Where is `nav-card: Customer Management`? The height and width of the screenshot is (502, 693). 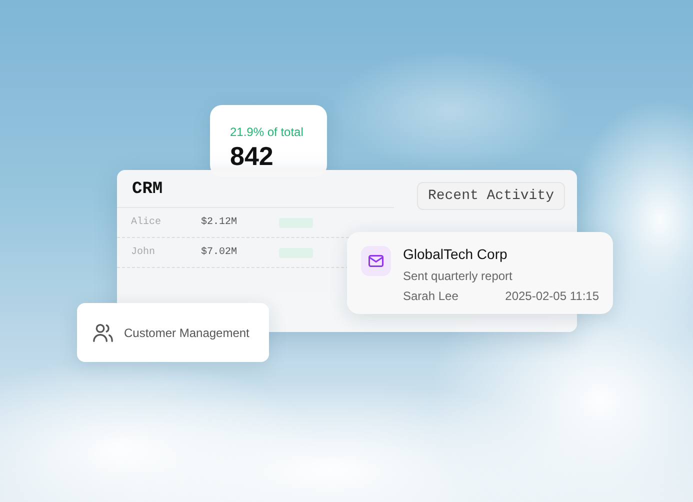 nav-card: Customer Management is located at coordinates (173, 332).